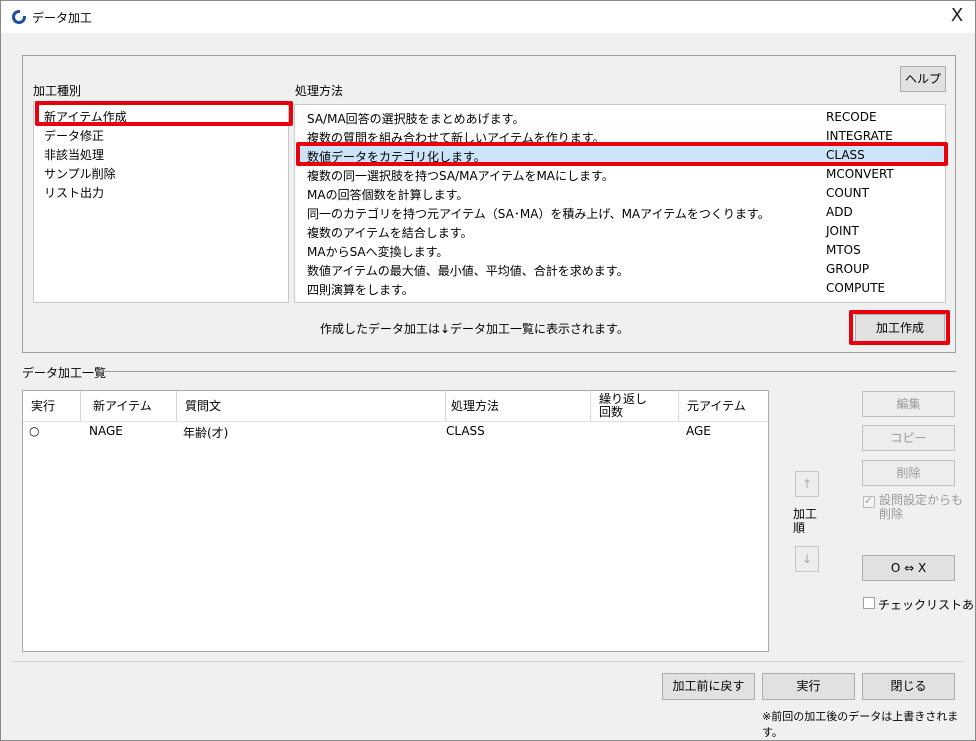 Image resolution: width=976 pixels, height=741 pixels. What do you see at coordinates (620, 173) in the screenshot?
I see `method-row-mconvert: 複数の同一選択肢を持つSA/MAアイテムをMAにします。 MCONVERT` at bounding box center [620, 173].